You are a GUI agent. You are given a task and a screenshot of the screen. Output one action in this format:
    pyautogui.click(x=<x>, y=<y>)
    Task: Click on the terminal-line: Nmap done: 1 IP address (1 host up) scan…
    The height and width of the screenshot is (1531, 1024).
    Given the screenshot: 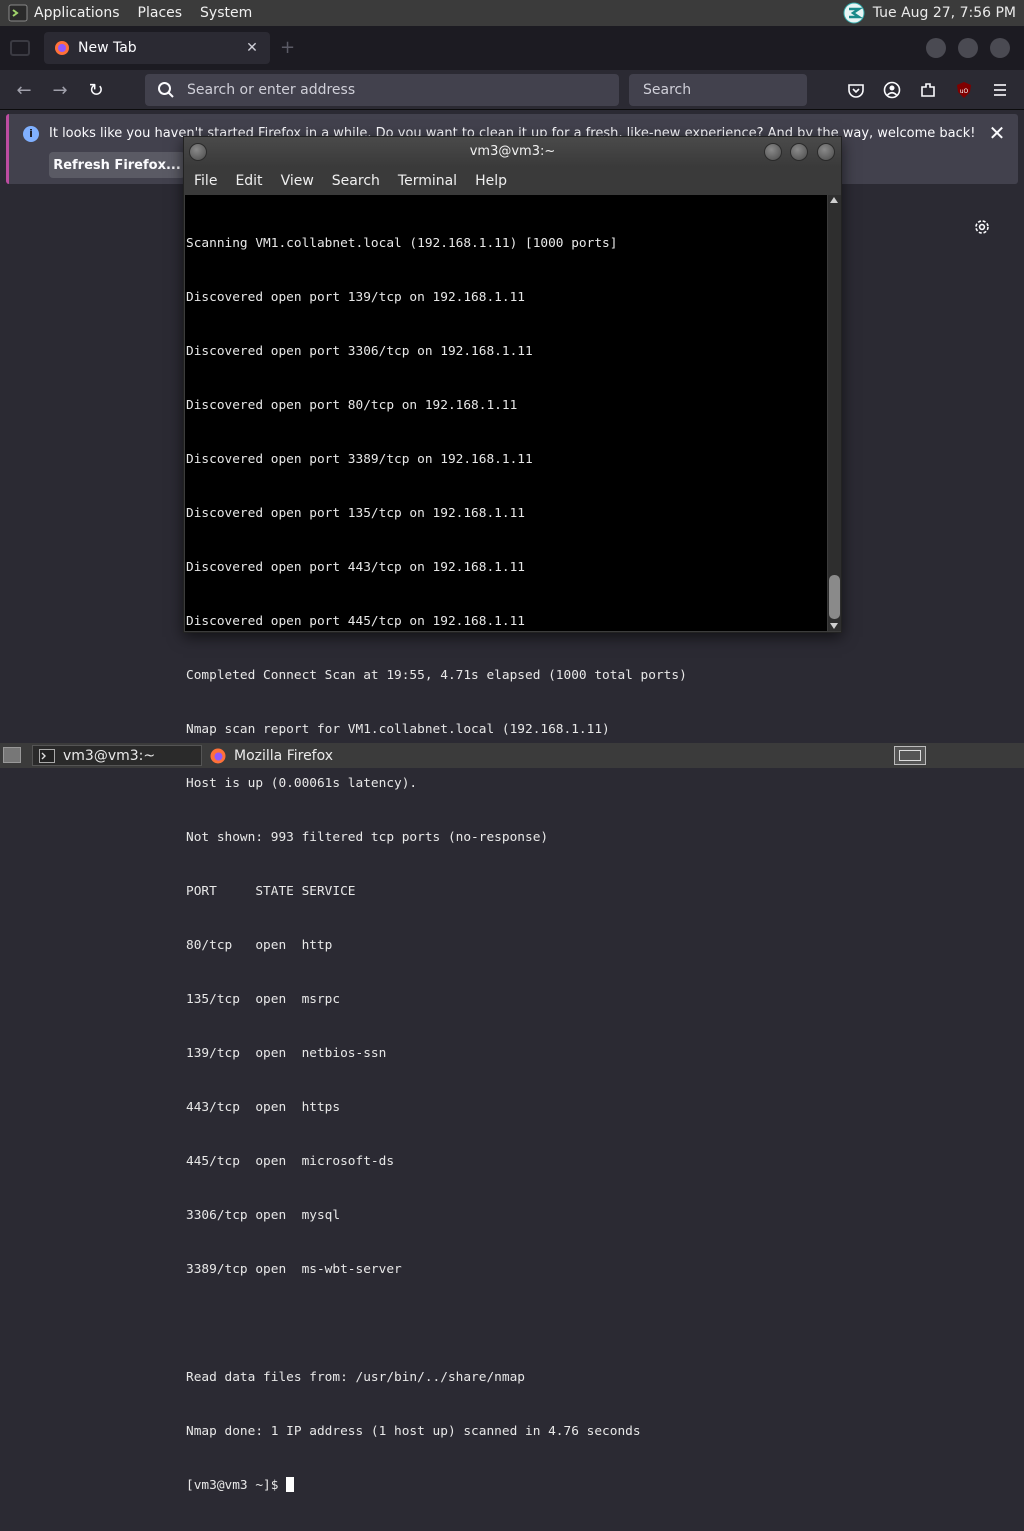 What is the action you would take?
    pyautogui.click(x=413, y=1431)
    